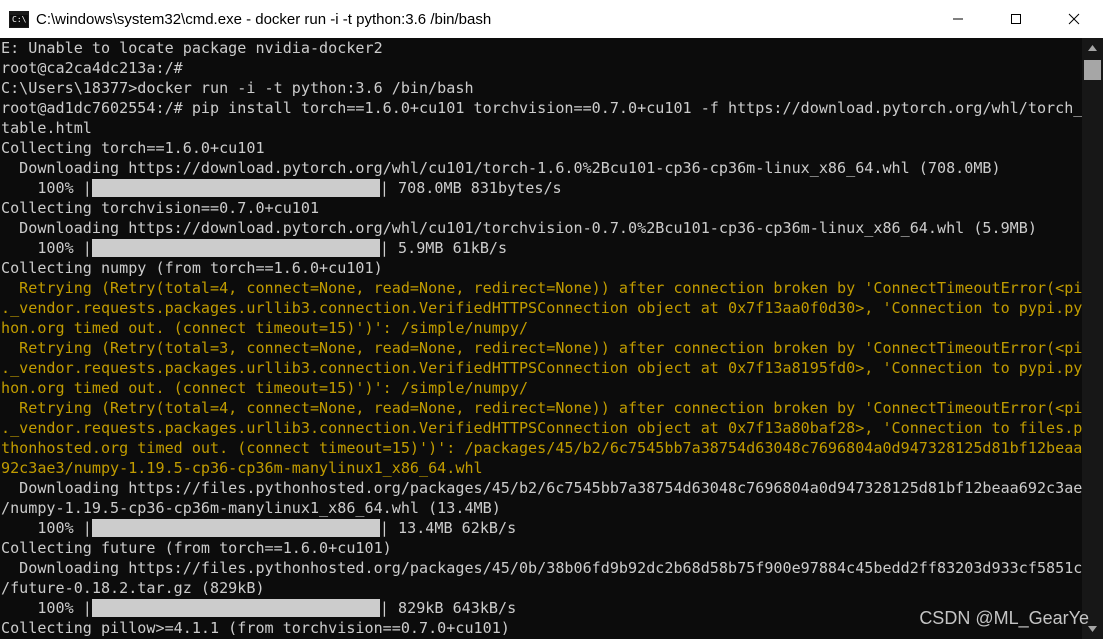 This screenshot has height=639, width=1103. What do you see at coordinates (443, 248) in the screenshot?
I see `progress-suffix: | 5.9MB 61kB/s` at bounding box center [443, 248].